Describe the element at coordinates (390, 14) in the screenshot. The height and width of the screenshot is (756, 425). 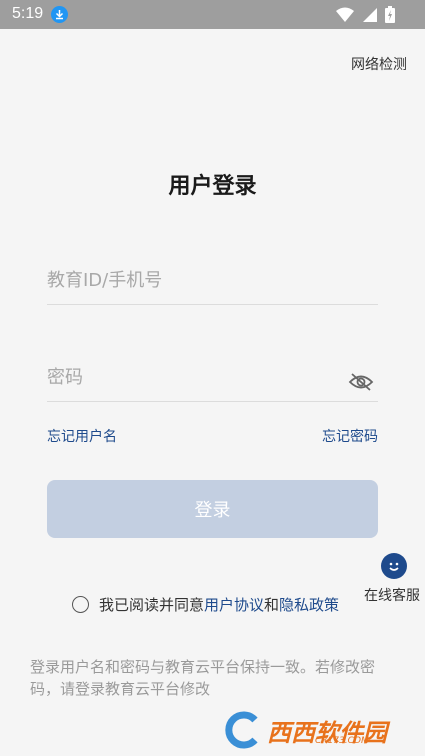
I see `battery-icon` at that location.